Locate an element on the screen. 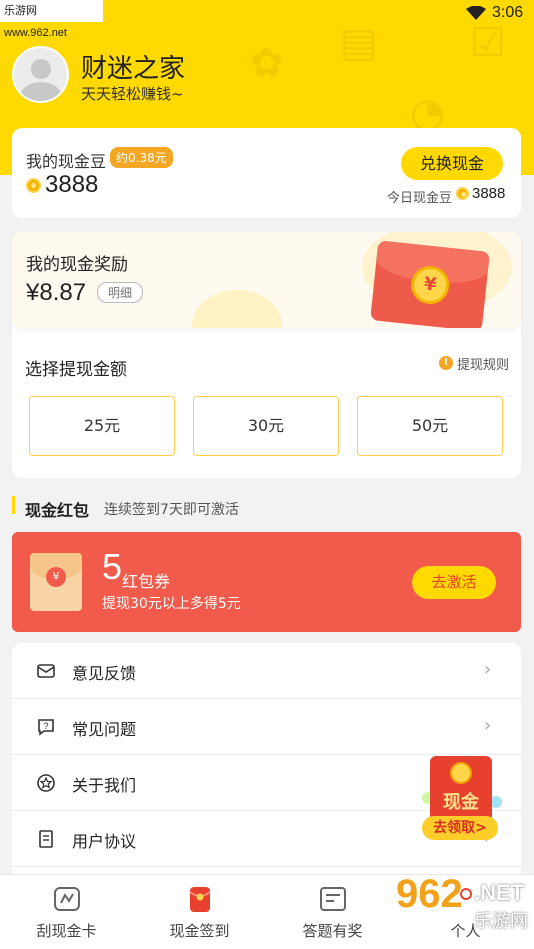 This screenshot has width=534, height=949. watermark-cn: 乐游网 is located at coordinates (501, 921).